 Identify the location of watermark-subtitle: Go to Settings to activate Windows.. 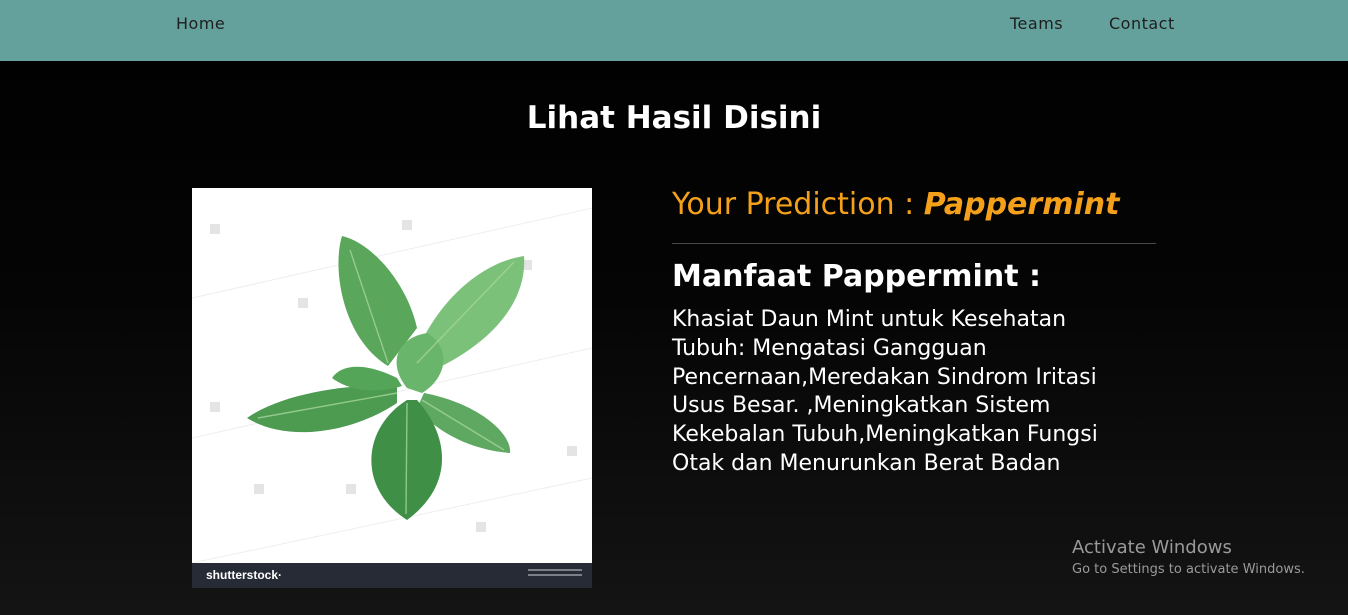
(1188, 569).